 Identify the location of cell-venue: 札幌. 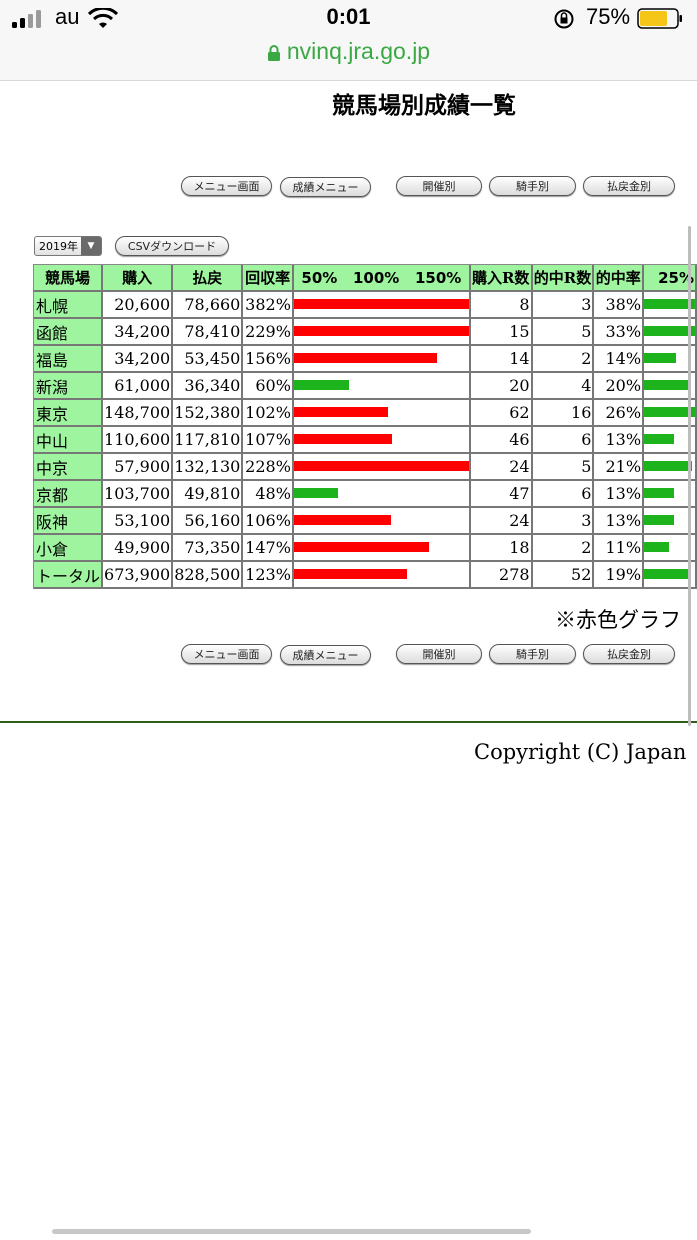
(69, 305).